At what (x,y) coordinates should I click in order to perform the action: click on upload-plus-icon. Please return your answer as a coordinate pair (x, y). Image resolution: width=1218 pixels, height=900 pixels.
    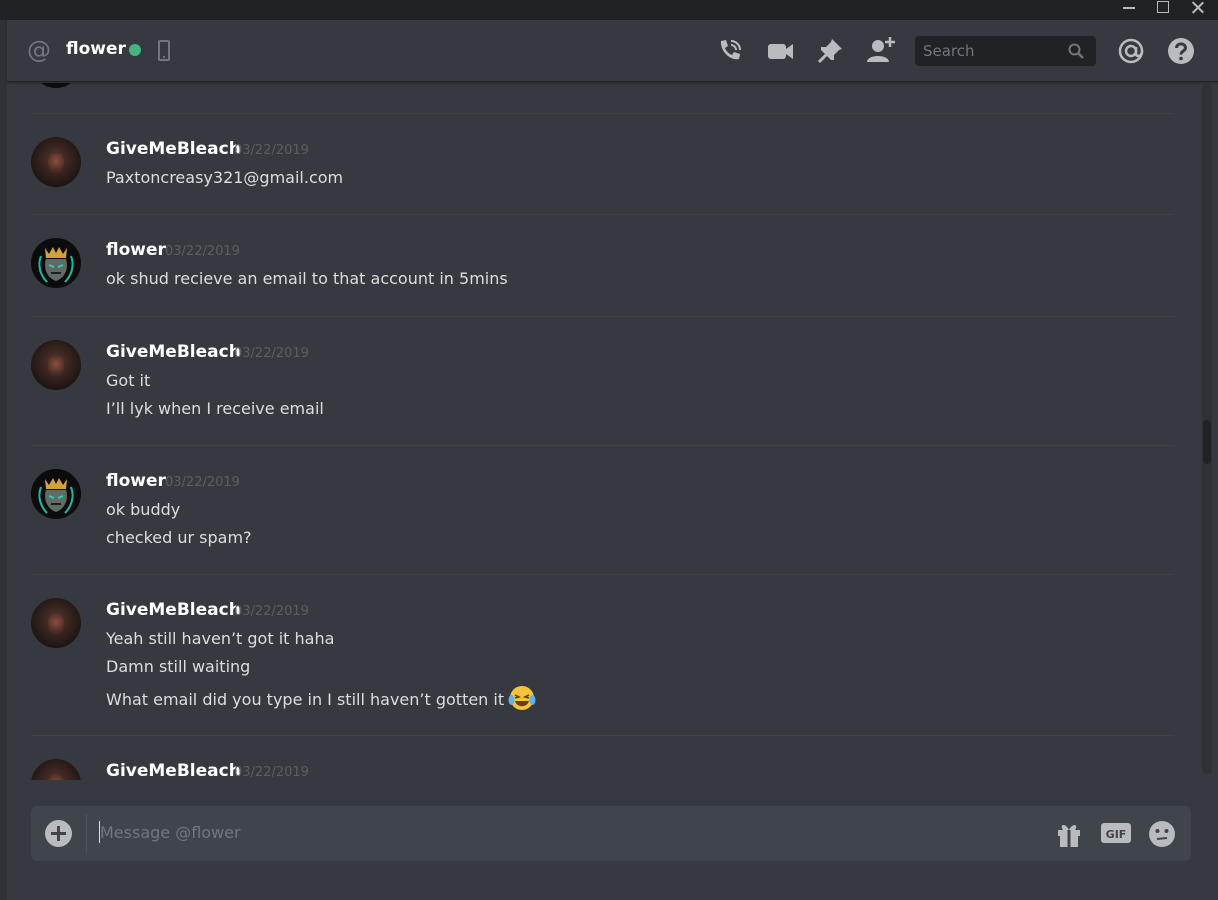
    Looking at the image, I should click on (58, 833).